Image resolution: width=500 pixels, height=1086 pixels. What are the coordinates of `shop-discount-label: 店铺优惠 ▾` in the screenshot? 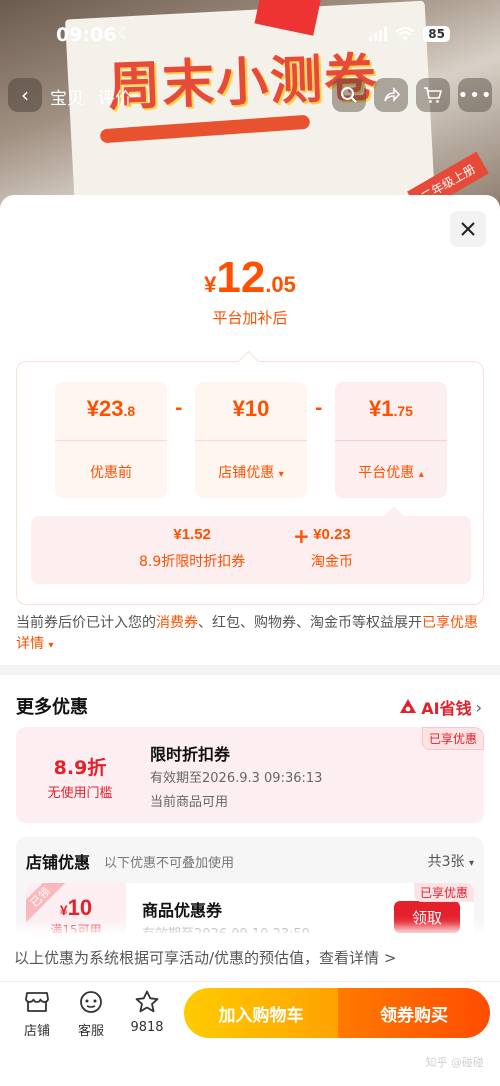 It's located at (251, 472).